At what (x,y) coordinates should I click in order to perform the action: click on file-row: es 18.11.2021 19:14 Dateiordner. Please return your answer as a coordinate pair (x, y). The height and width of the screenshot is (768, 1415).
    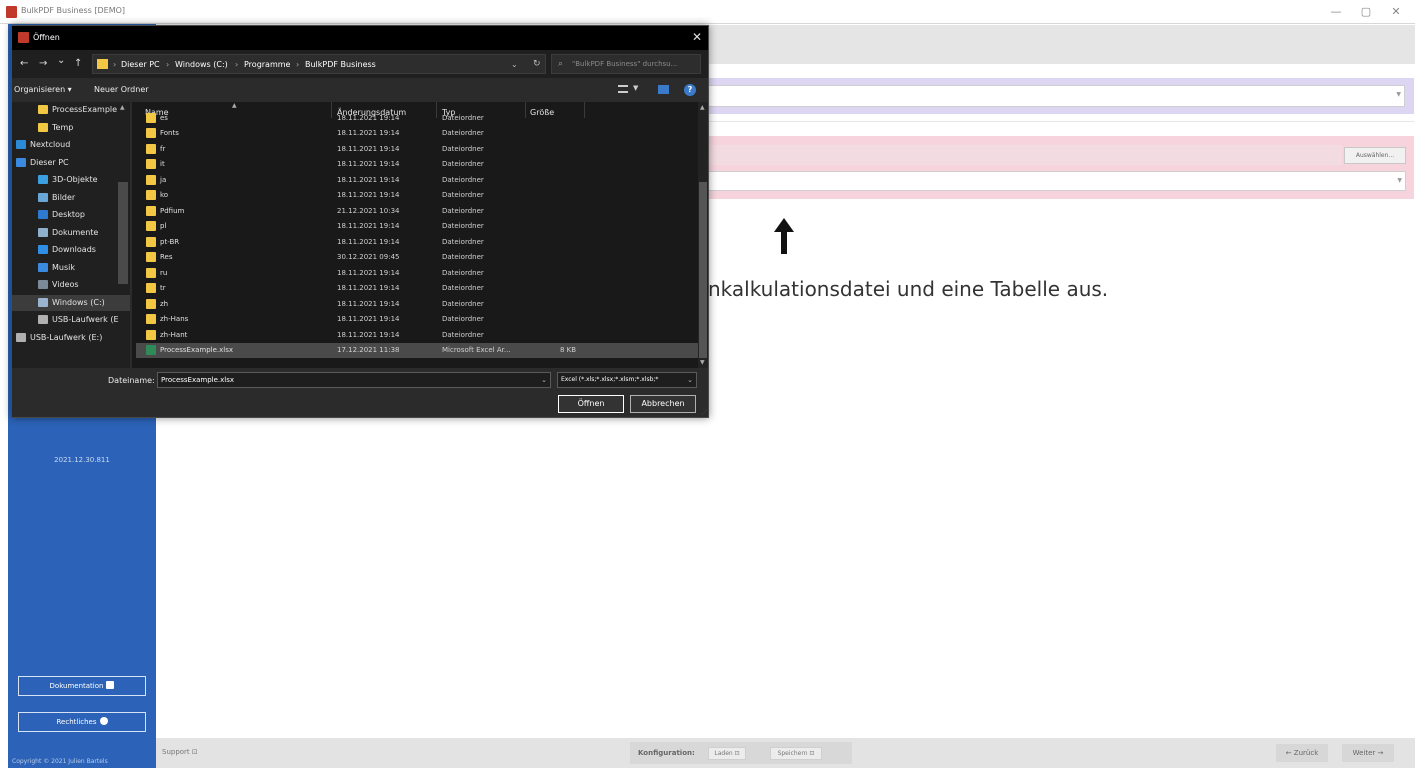
    Looking at the image, I should click on (417, 118).